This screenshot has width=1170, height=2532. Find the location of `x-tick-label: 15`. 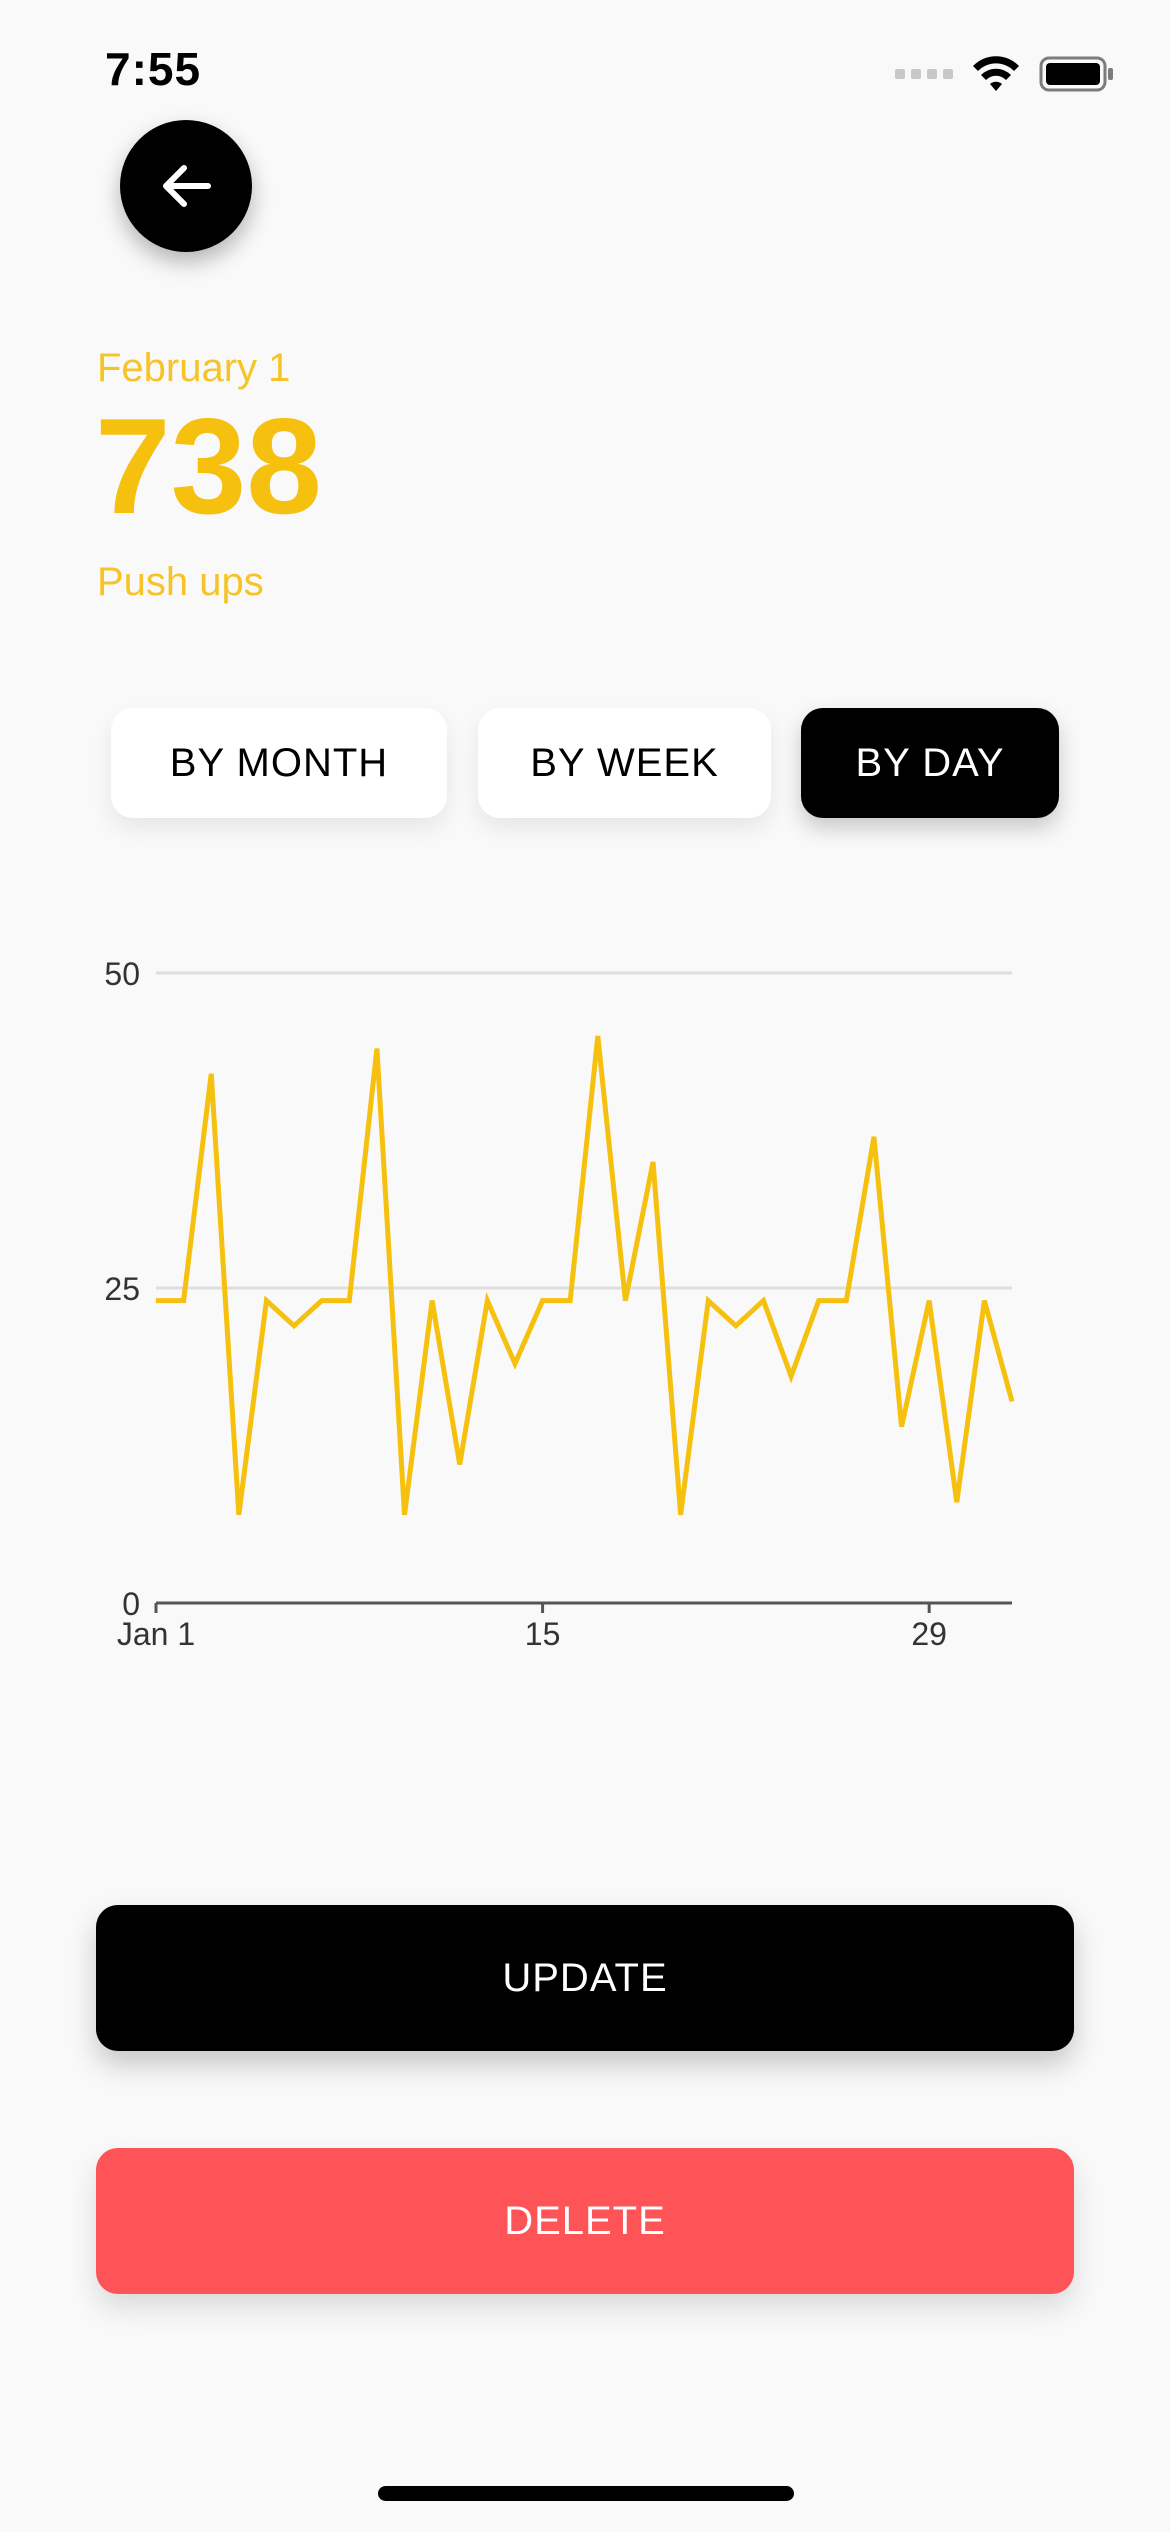

x-tick-label: 15 is located at coordinates (543, 1634).